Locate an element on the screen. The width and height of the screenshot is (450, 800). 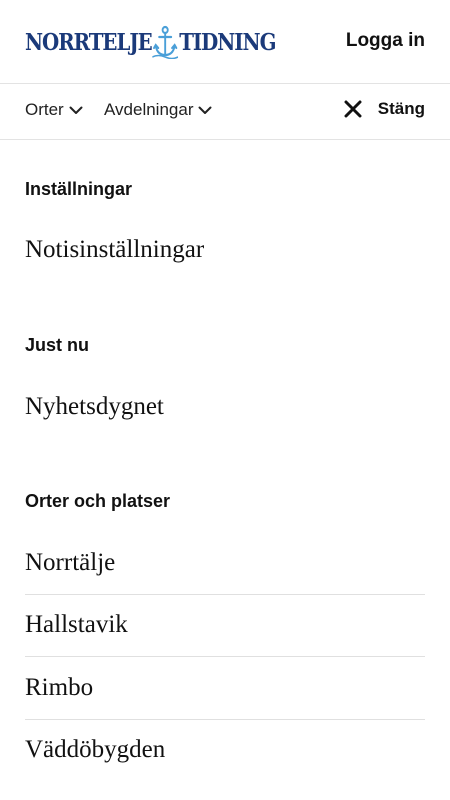
section-title-places: Orter och platser is located at coordinates (98, 501).